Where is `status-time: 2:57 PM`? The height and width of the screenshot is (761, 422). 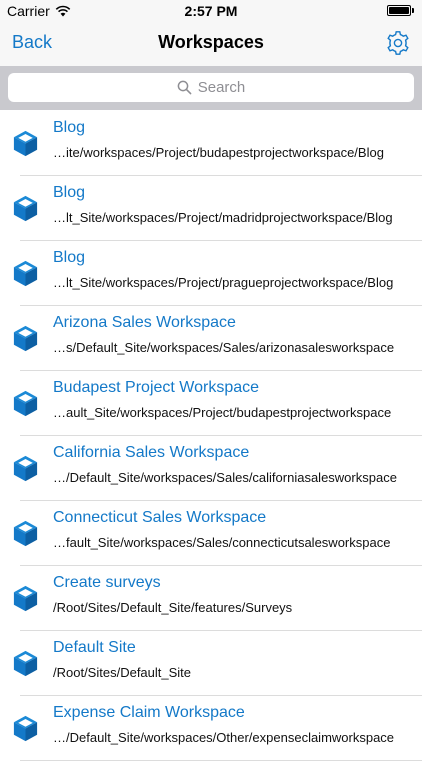
status-time: 2:57 PM is located at coordinates (211, 11).